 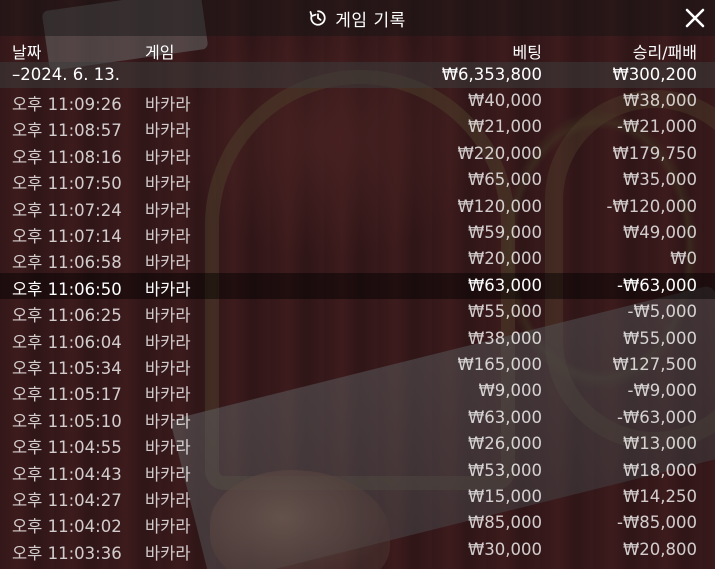 I want to click on table-row: 오후 11:06:04 바카라 ₩38,000 ₩55,000, so click(x=357, y=339).